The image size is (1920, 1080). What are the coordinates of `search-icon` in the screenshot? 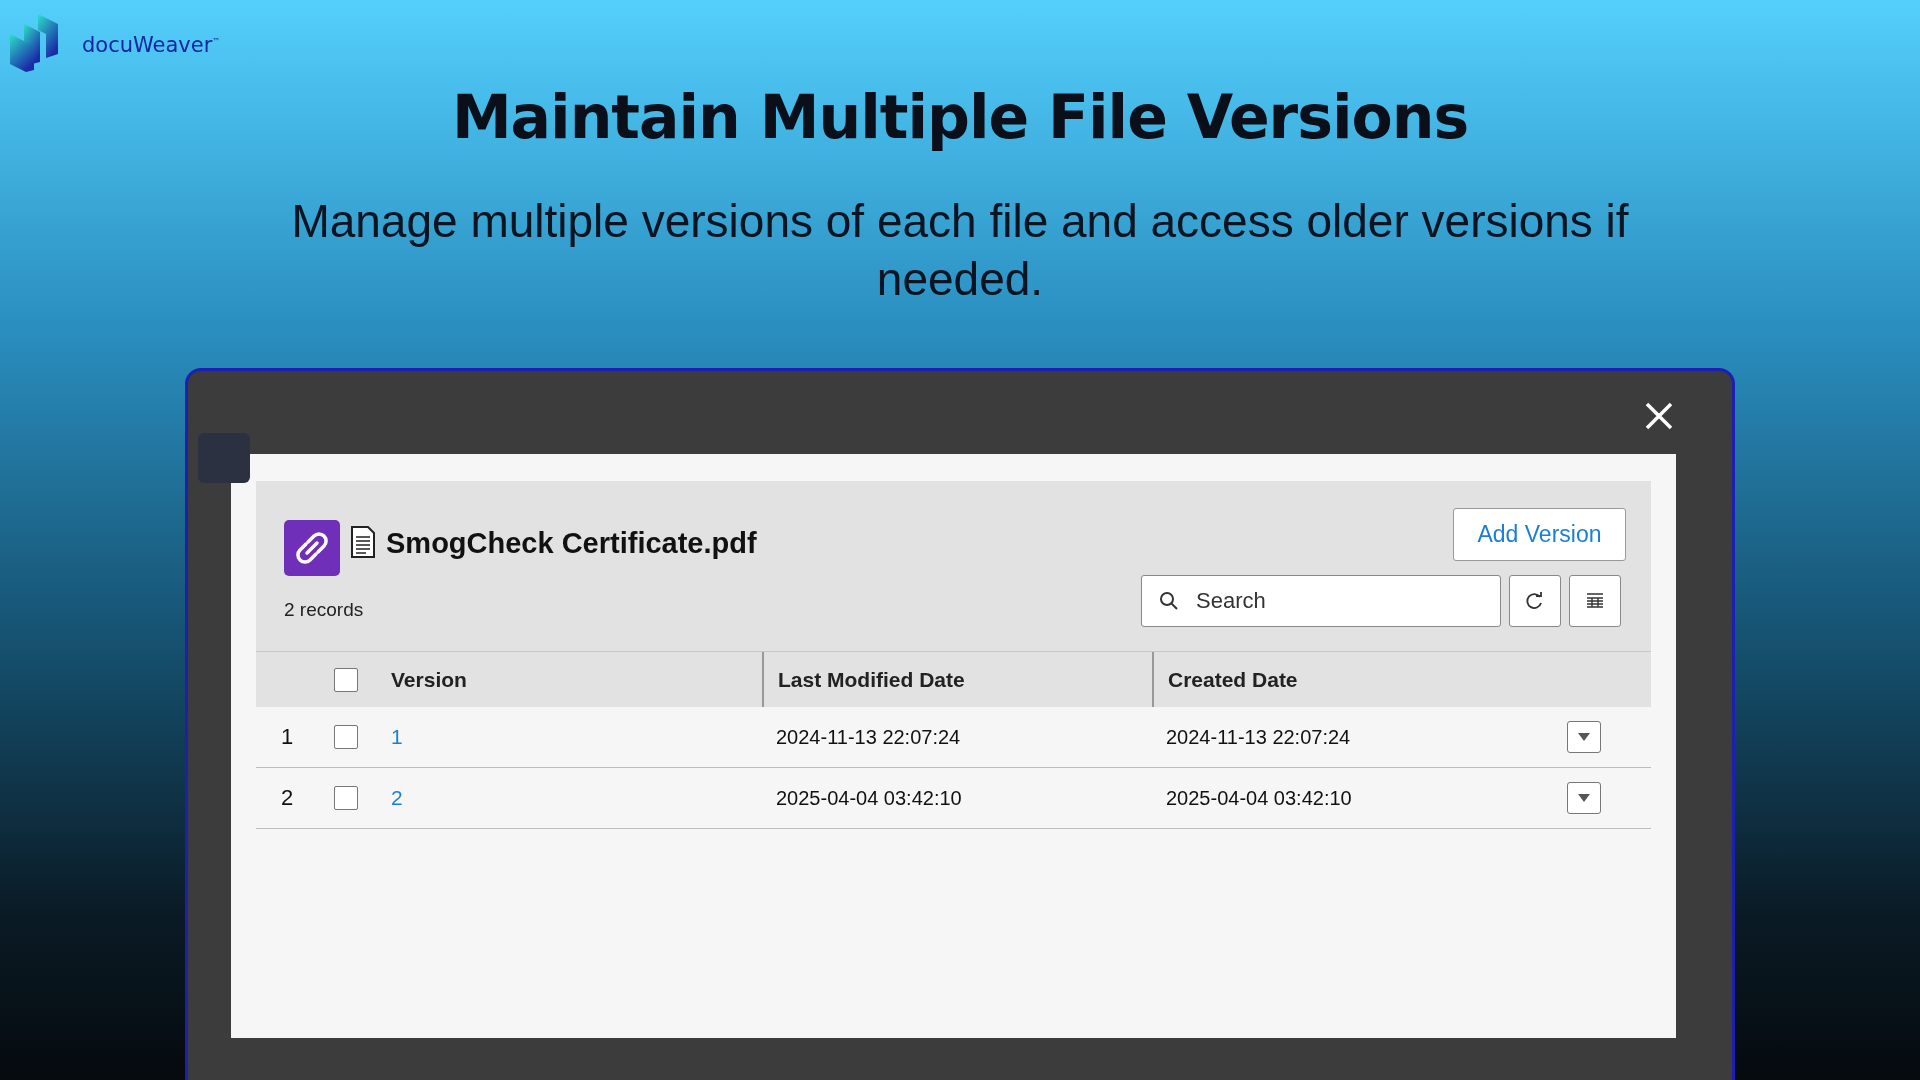 It's located at (1169, 601).